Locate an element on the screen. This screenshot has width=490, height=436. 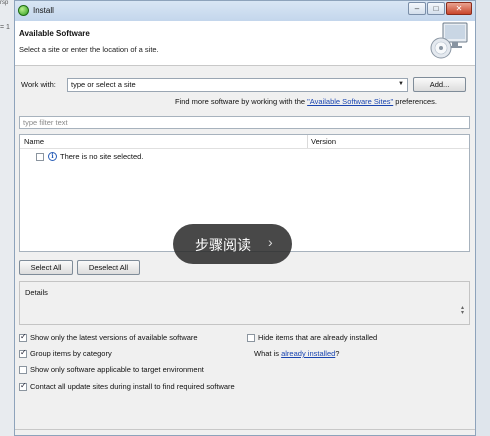
step-reading-label: 步骤阅读 is located at coordinates (223, 246).